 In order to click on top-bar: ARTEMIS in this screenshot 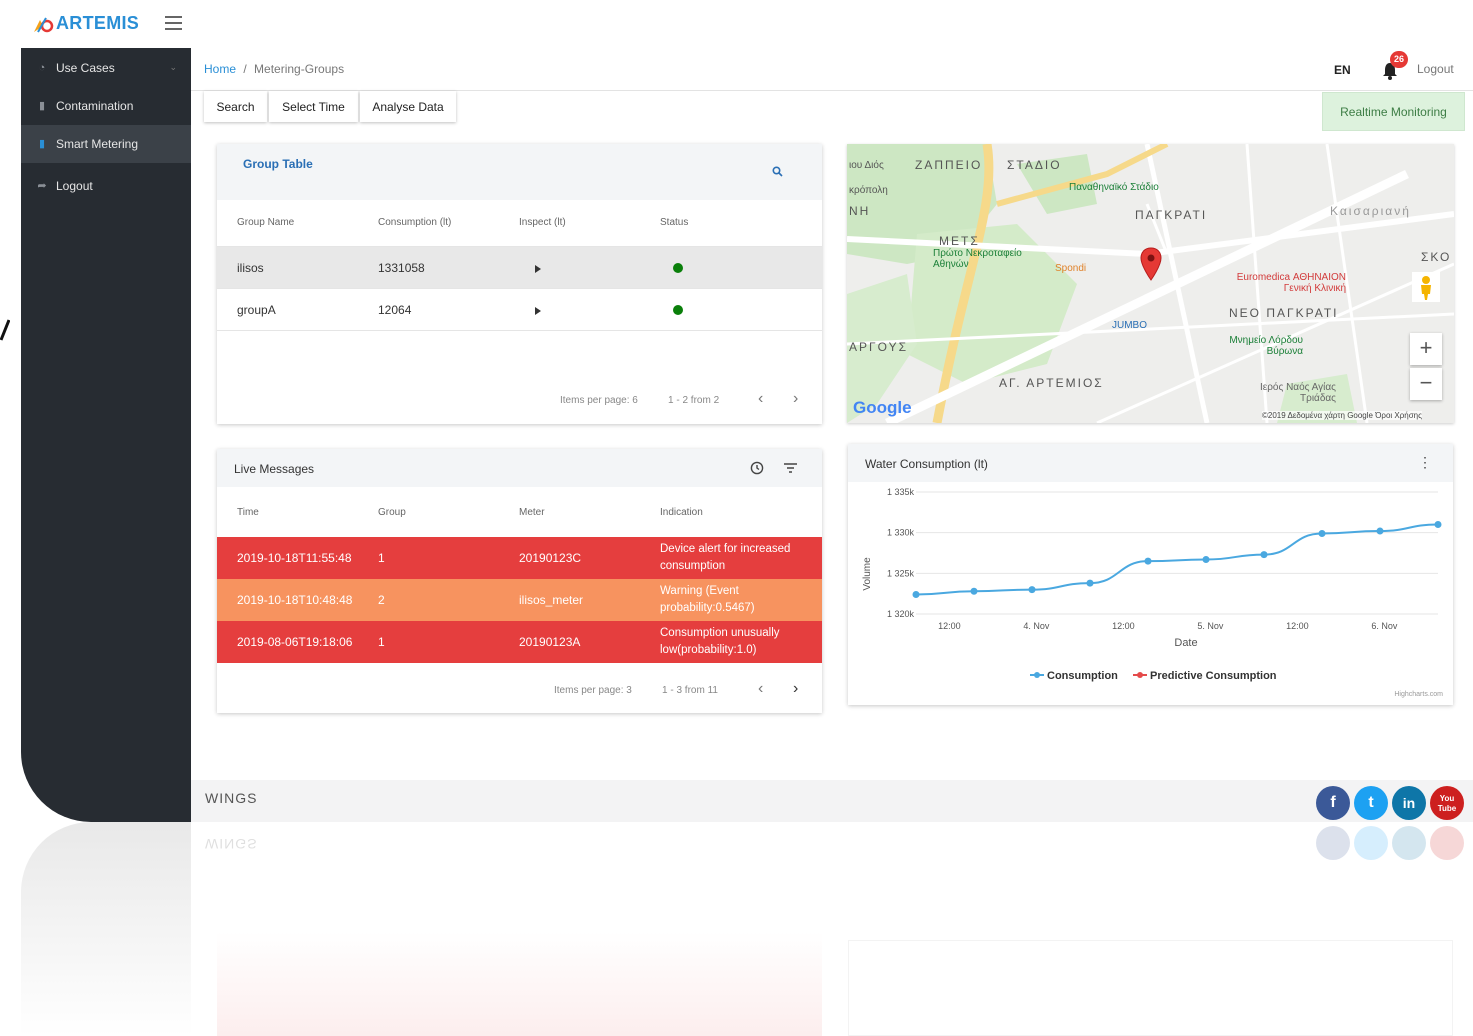, I will do `click(736, 24)`.